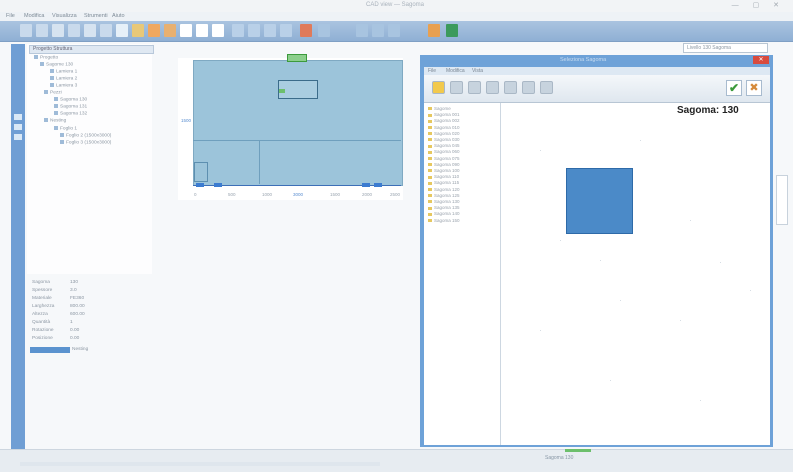 This screenshot has width=793, height=472. I want to click on dialog-menu-edit: Modifica, so click(455, 71).